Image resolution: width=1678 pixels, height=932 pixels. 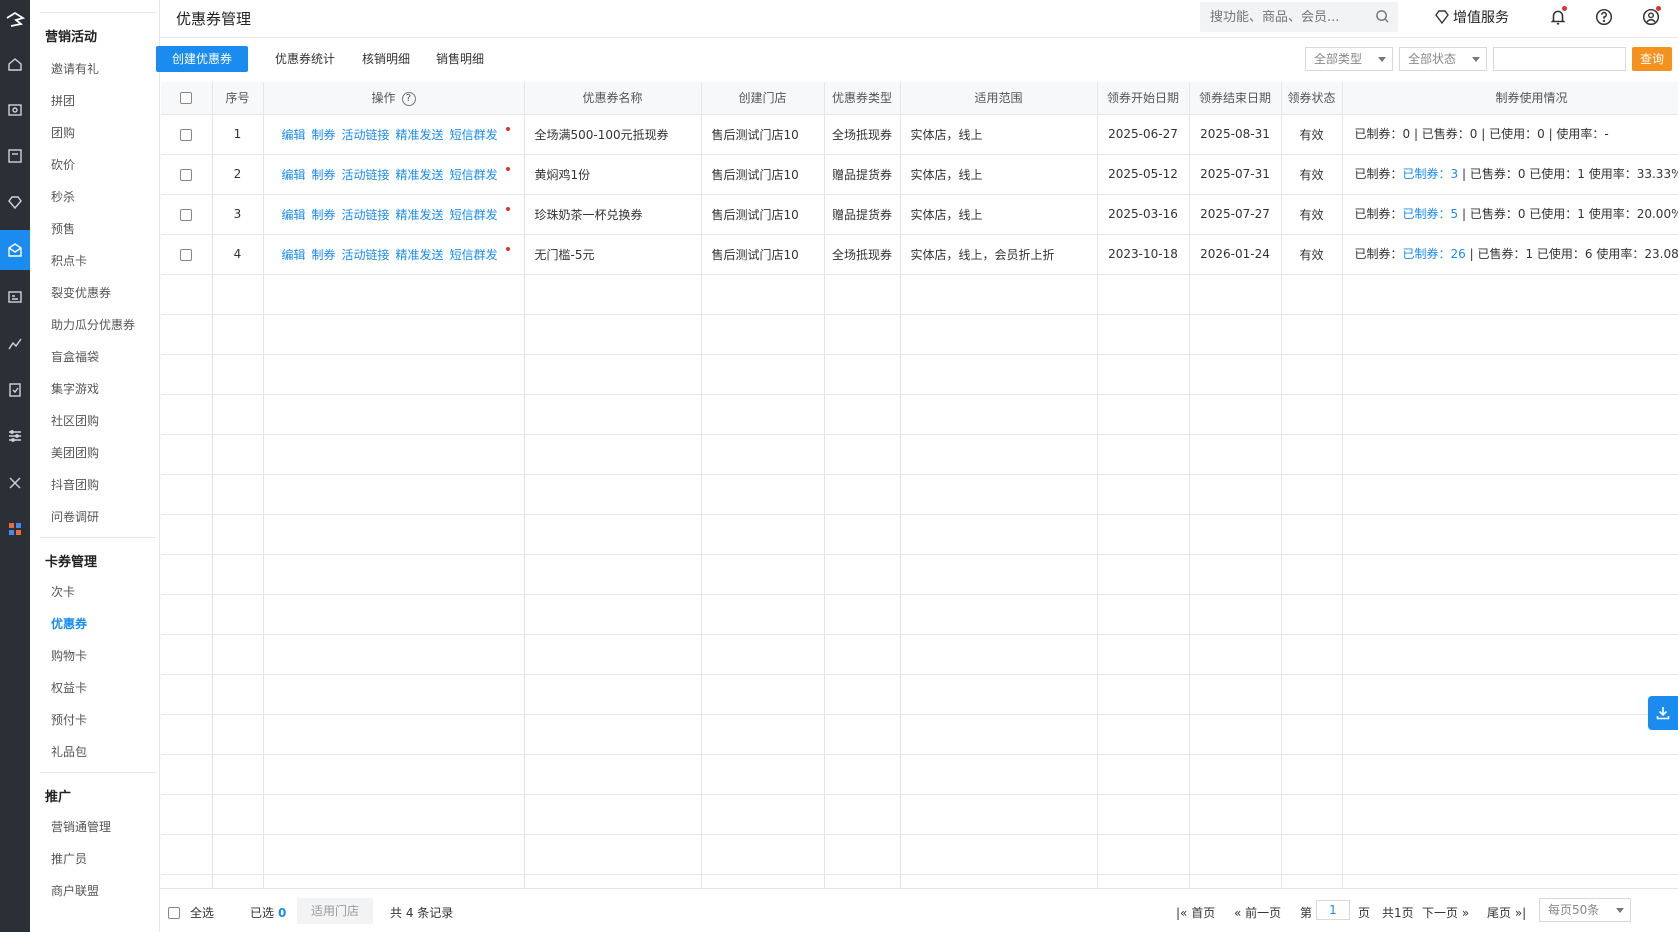 What do you see at coordinates (69, 687) in the screenshot?
I see `menu-item-benefit-card: 权益卡` at bounding box center [69, 687].